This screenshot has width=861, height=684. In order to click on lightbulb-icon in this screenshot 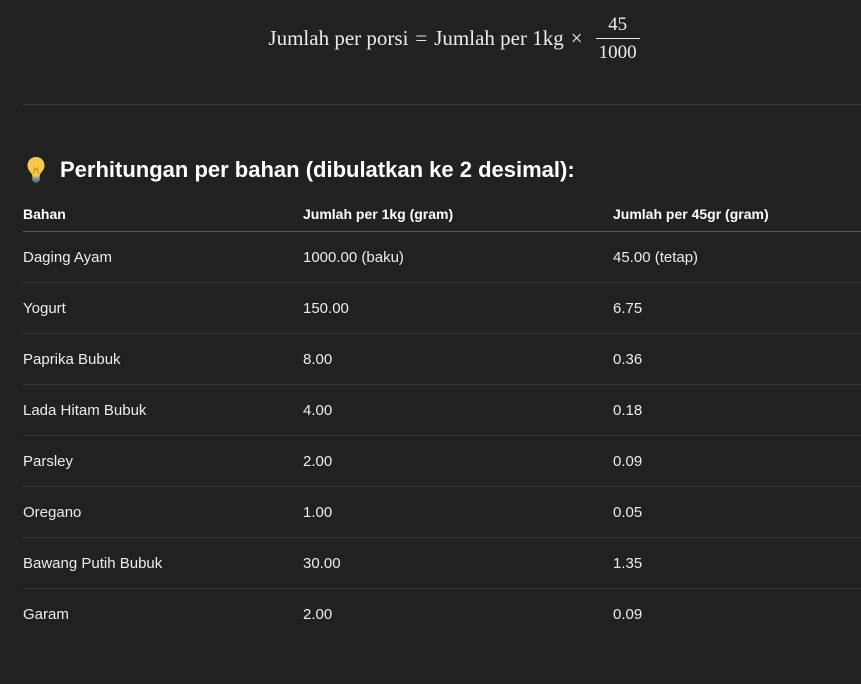, I will do `click(36, 170)`.